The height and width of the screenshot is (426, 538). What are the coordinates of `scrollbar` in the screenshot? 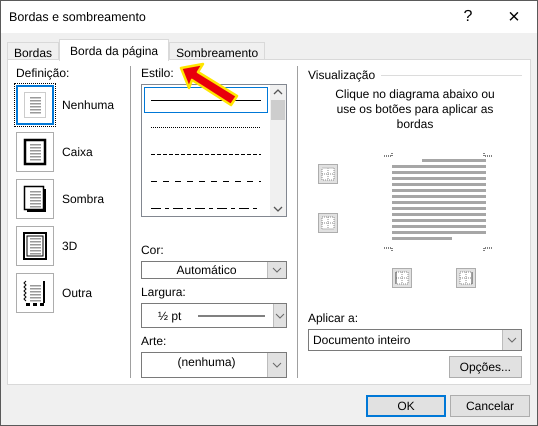 It's located at (278, 150).